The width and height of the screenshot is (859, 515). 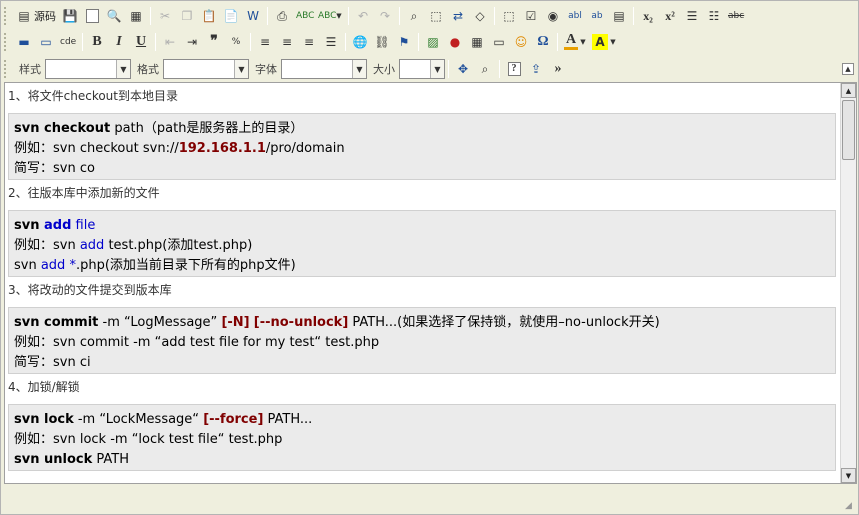 What do you see at coordinates (600, 42) in the screenshot?
I see `background-color-icon: A` at bounding box center [600, 42].